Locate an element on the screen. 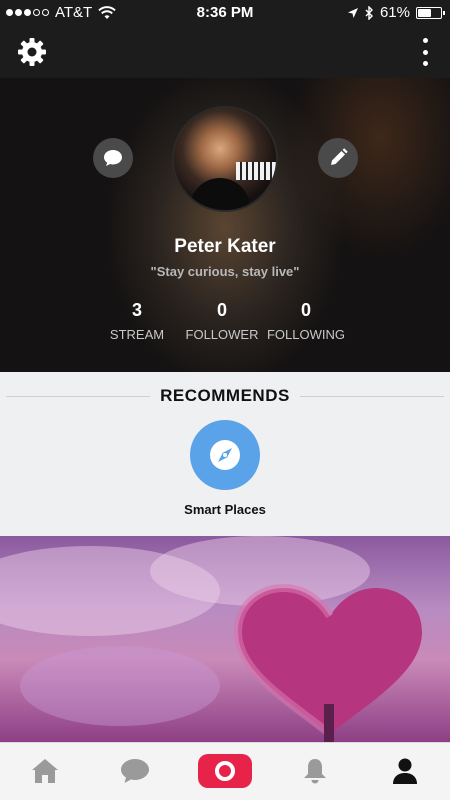 The image size is (450, 800). tab-record is located at coordinates (225, 771).